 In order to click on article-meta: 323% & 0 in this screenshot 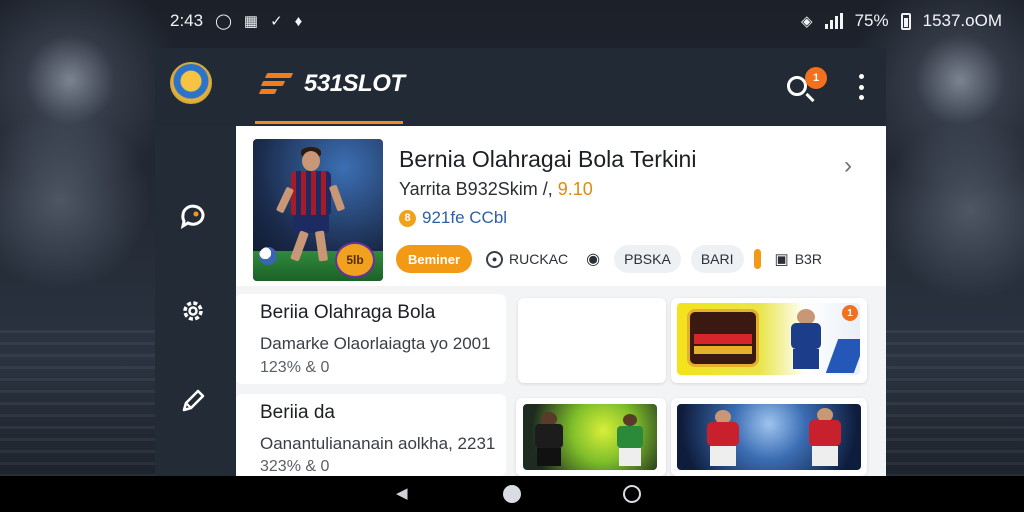, I will do `click(295, 466)`.